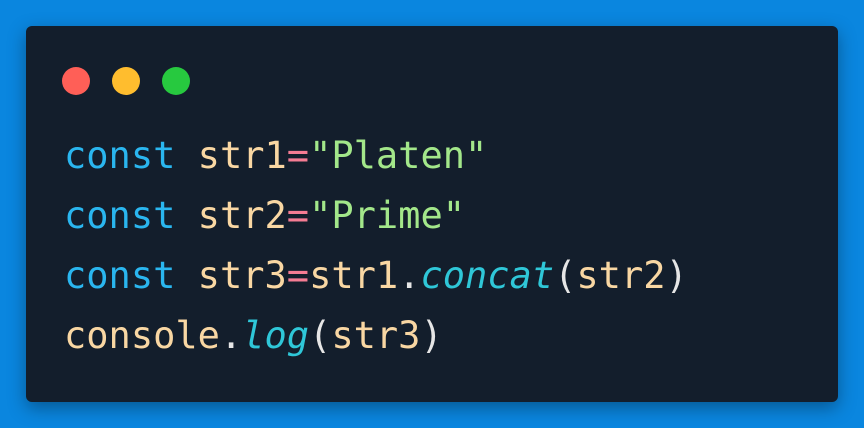  Describe the element at coordinates (176, 81) in the screenshot. I see `maximize-button` at that location.